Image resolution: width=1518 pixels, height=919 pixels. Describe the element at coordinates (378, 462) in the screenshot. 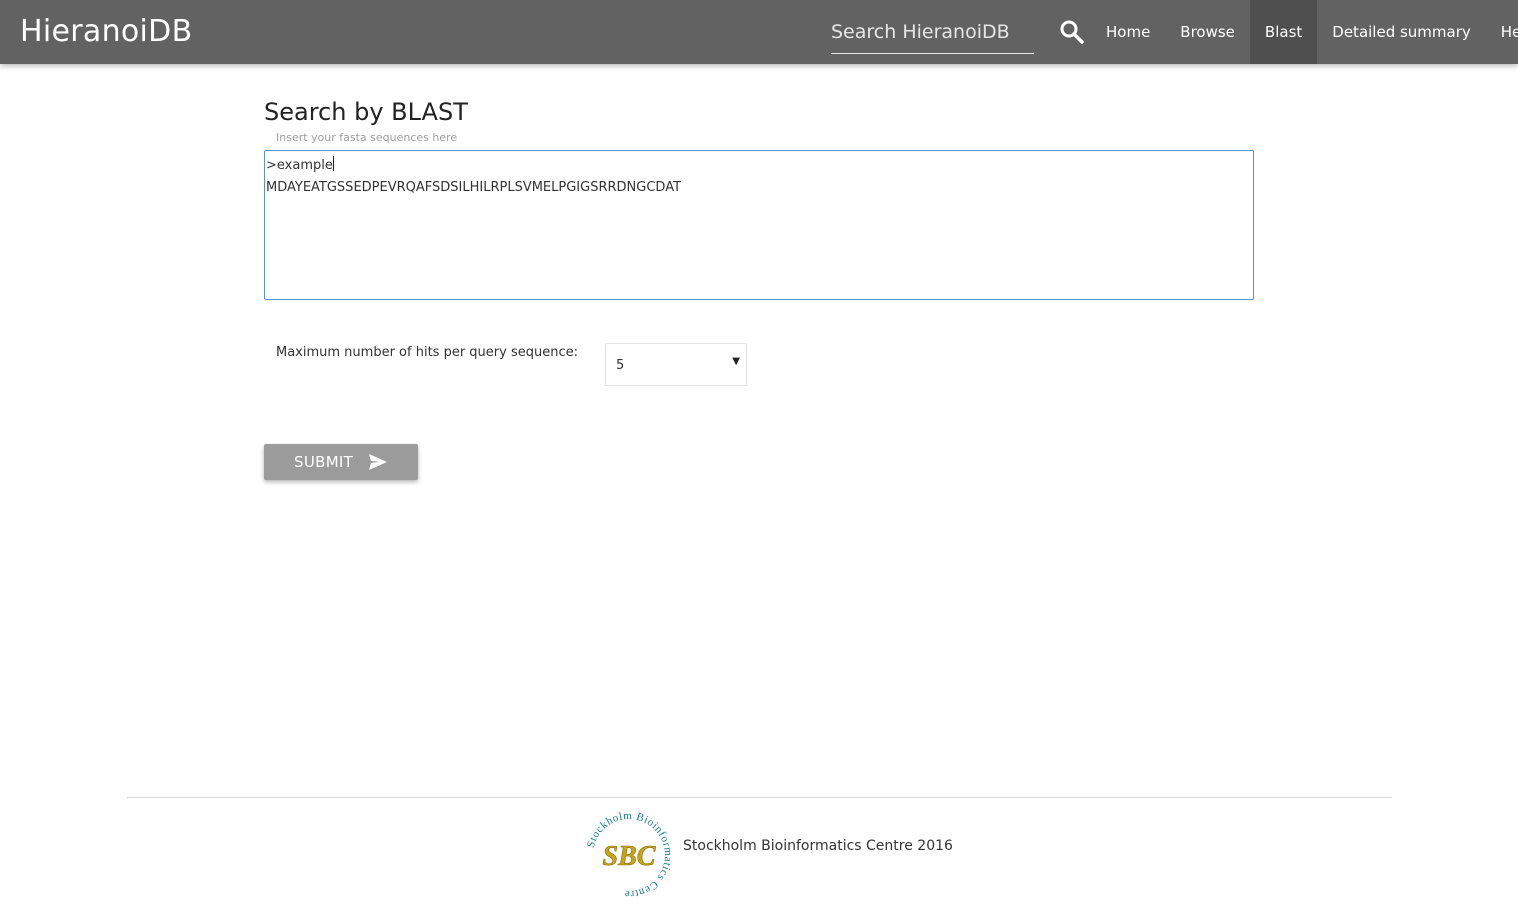

I see `send-icon` at that location.